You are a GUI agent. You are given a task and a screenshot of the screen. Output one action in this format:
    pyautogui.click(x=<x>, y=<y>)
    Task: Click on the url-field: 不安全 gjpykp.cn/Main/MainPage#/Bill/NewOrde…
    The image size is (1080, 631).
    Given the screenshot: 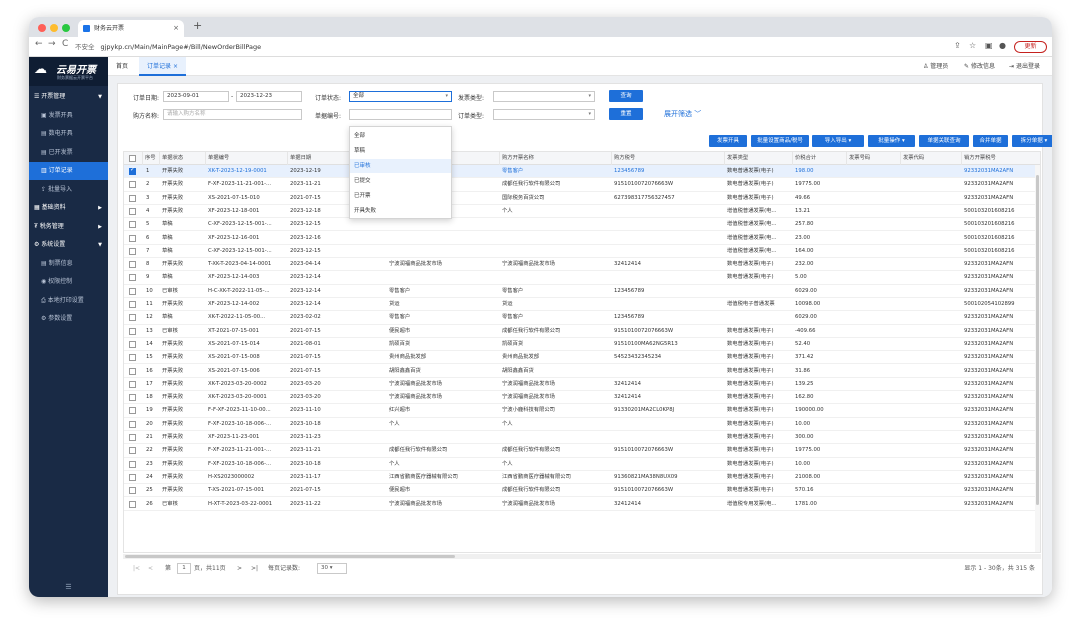 What is the action you would take?
    pyautogui.click(x=515, y=47)
    